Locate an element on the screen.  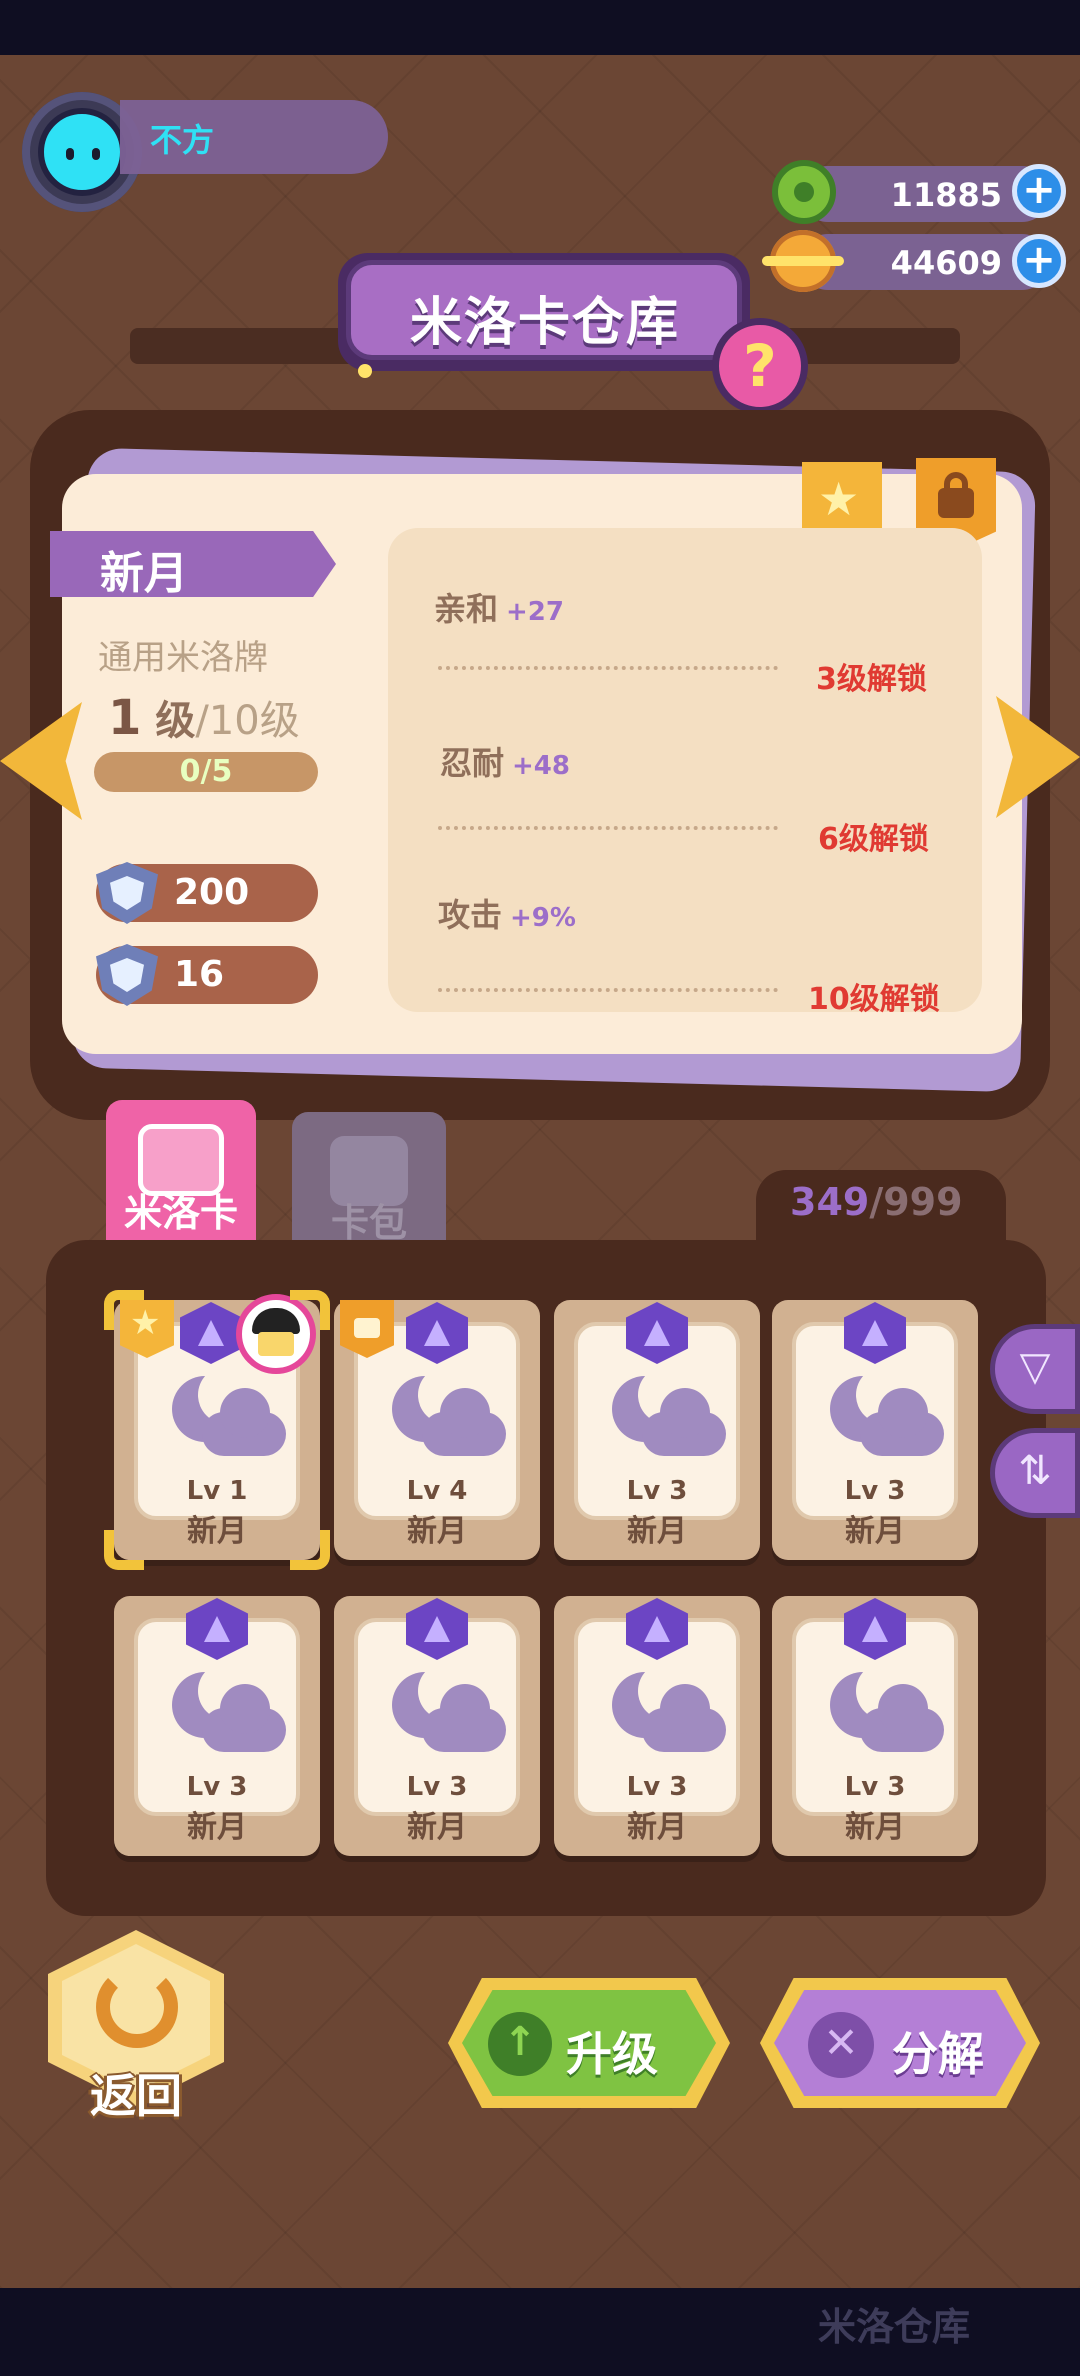
add-currency-2-button: + is located at coordinates (1039, 261).